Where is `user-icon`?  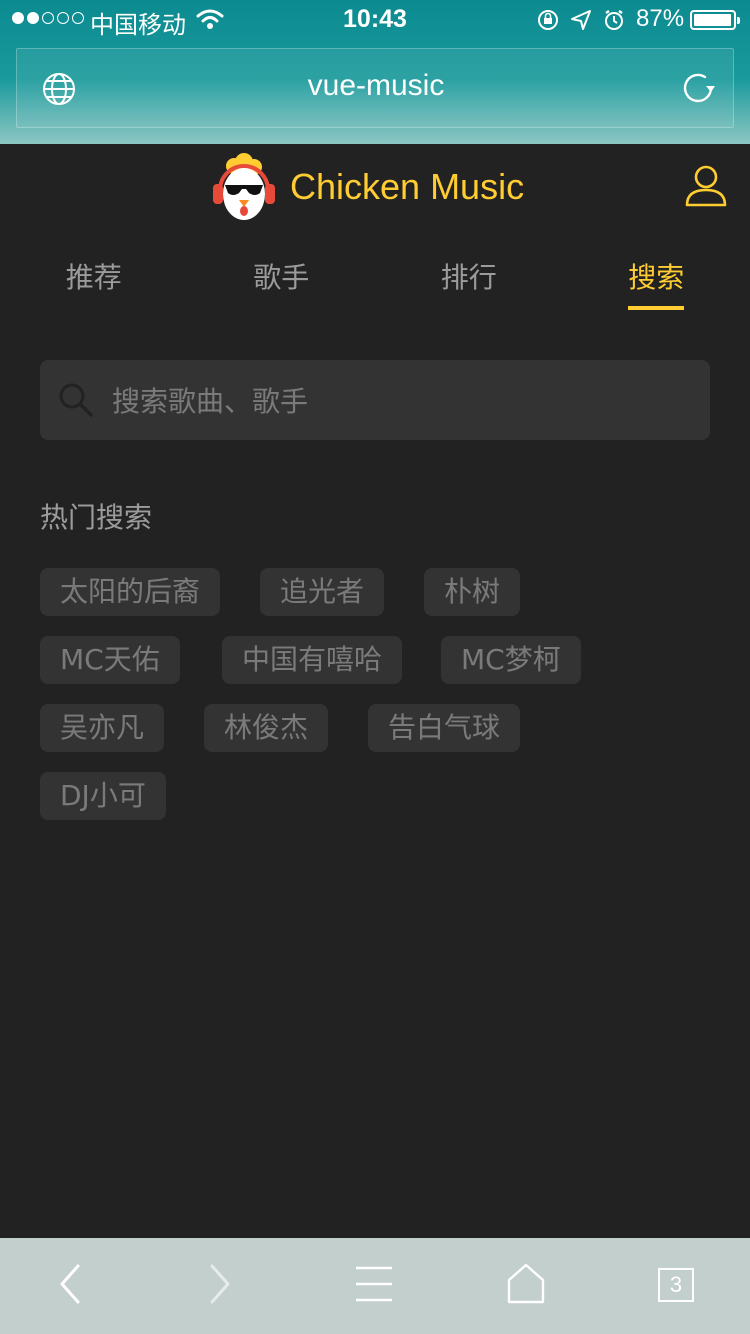
user-icon is located at coordinates (706, 186).